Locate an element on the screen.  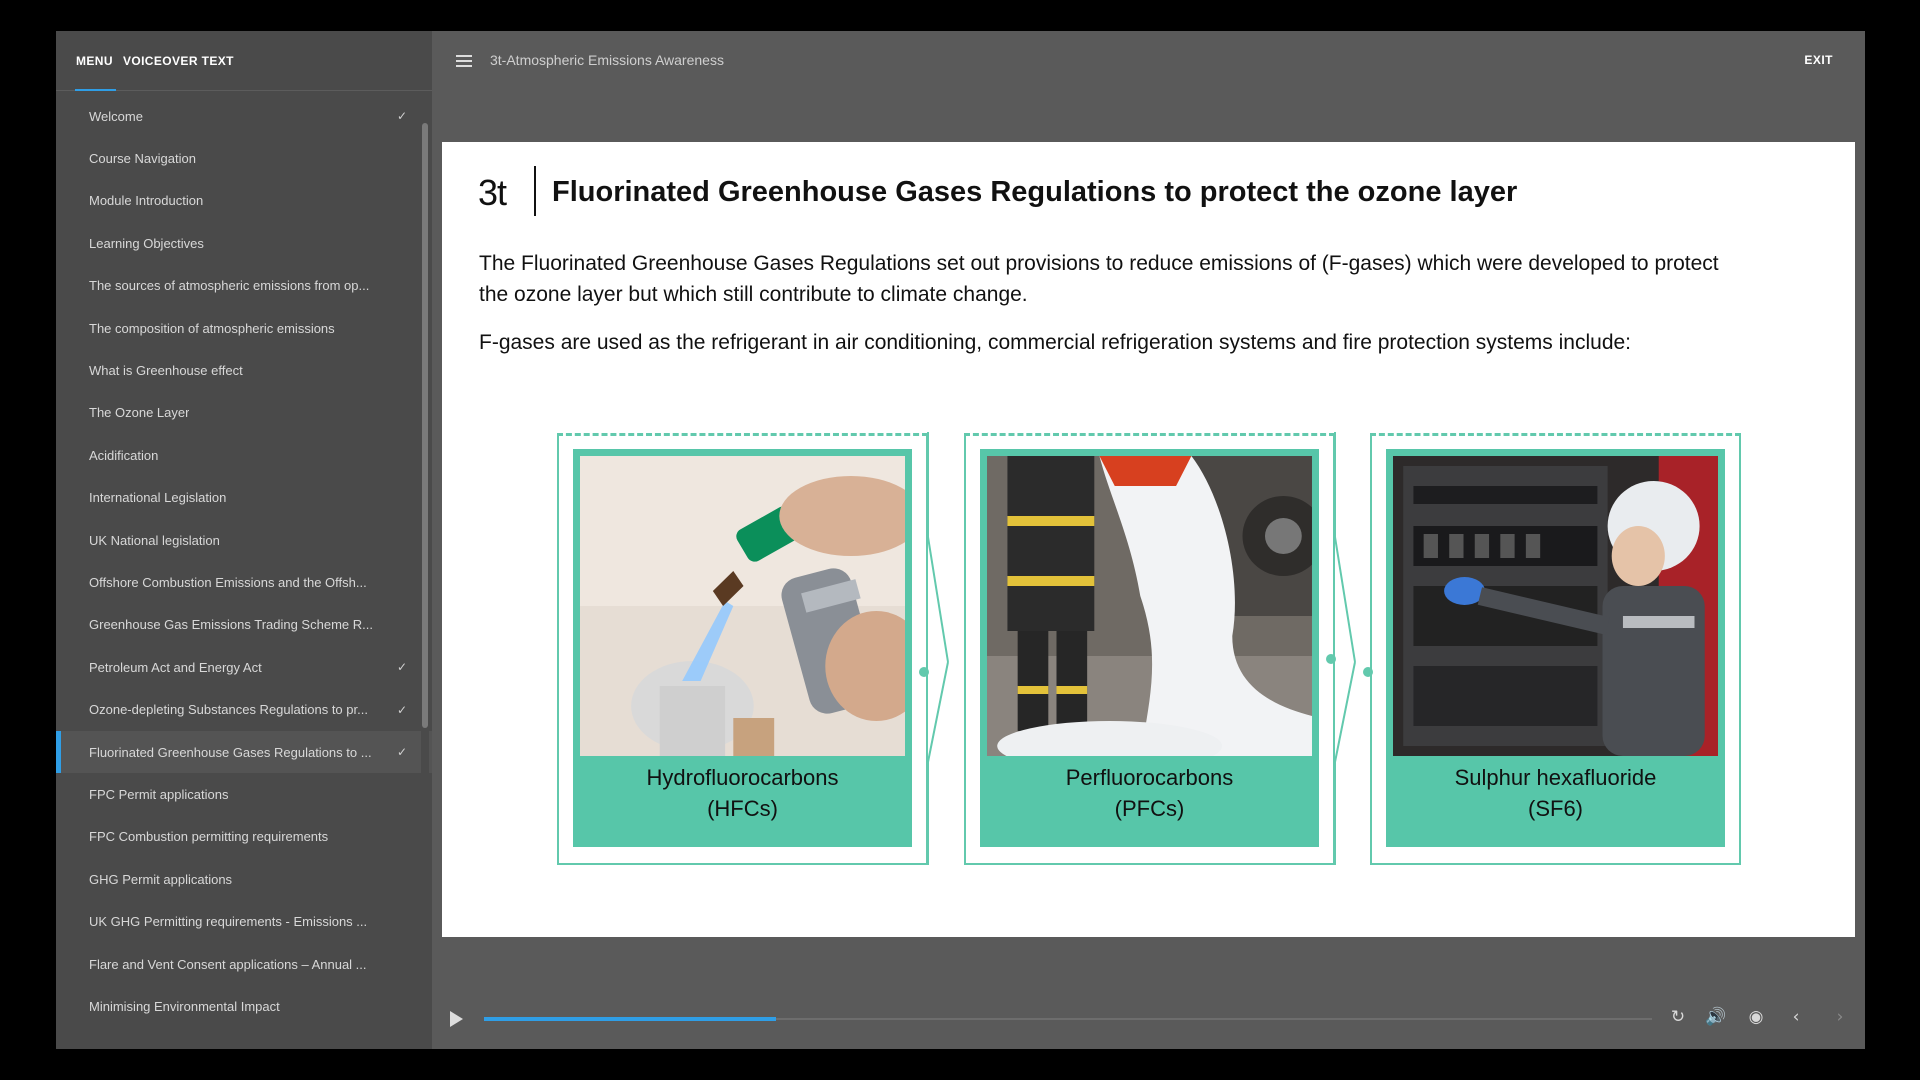
captions-icon: ◉ is located at coordinates (1756, 1017).